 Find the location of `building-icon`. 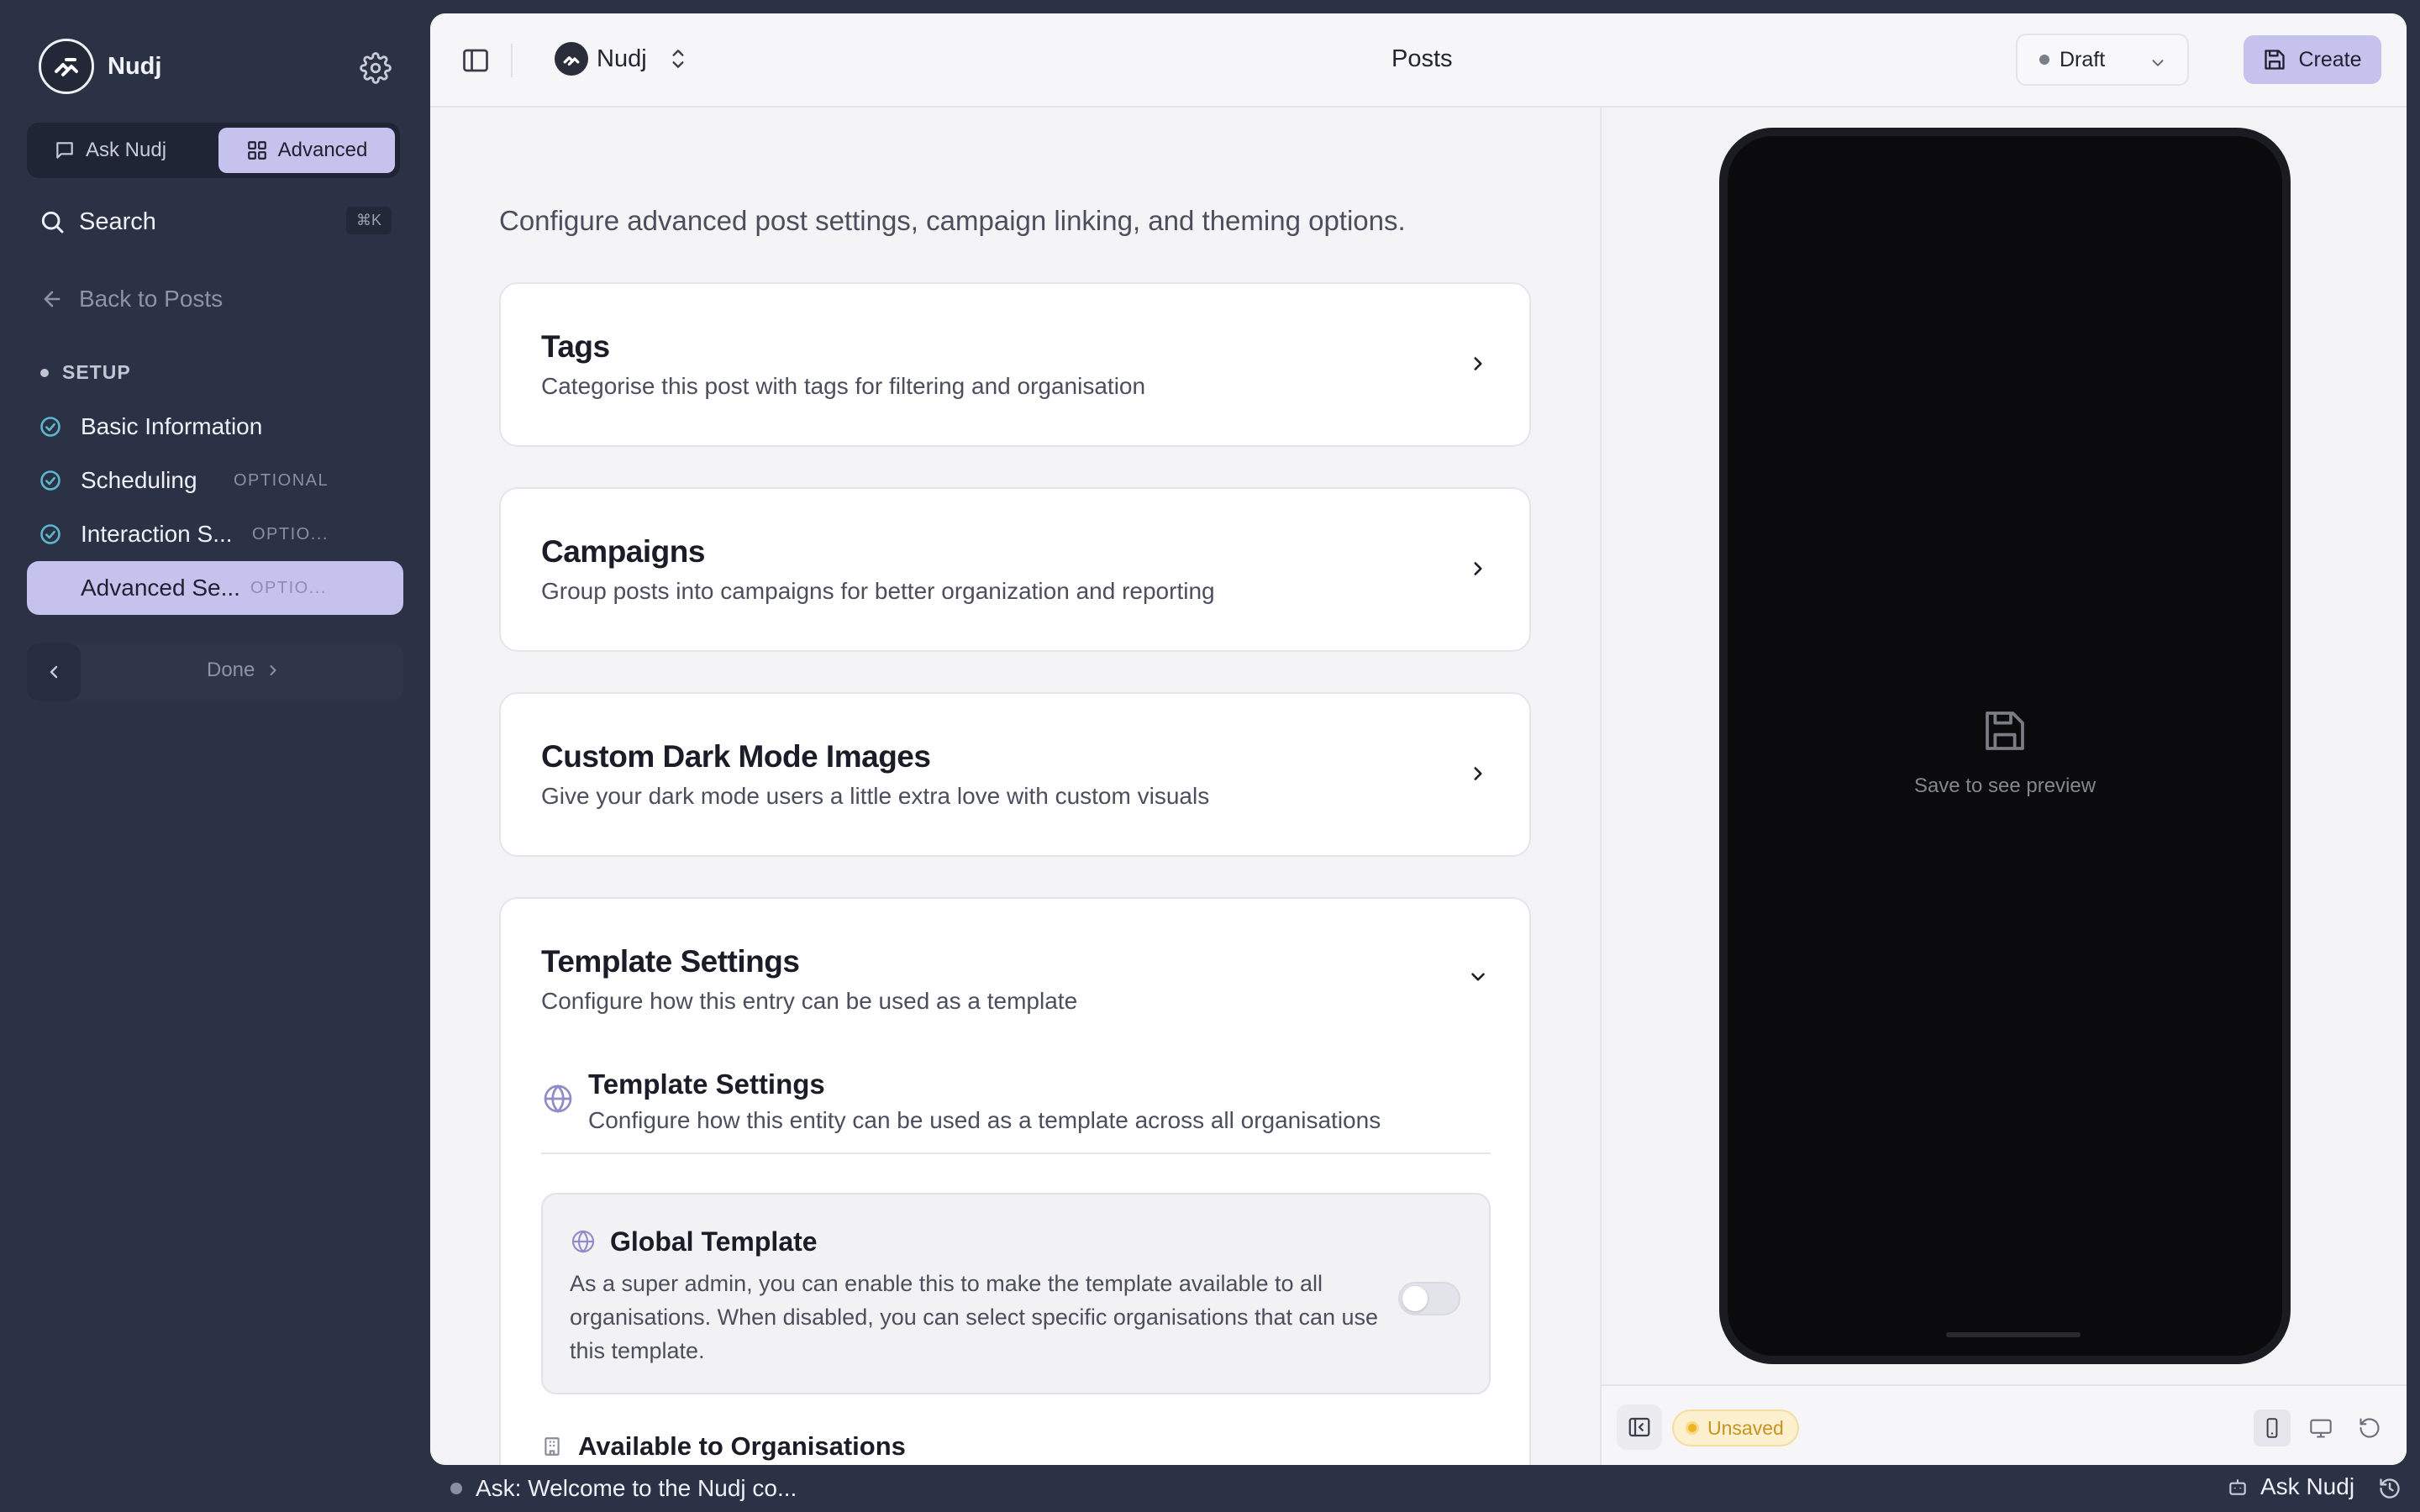

building-icon is located at coordinates (552, 1446).